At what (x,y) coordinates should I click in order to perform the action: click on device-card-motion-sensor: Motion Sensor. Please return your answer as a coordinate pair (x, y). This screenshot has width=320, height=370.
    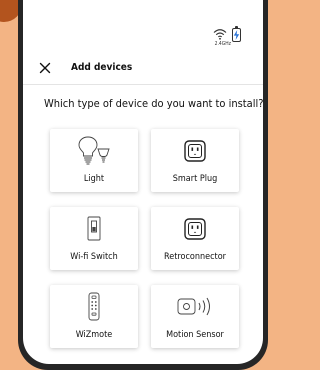
    Looking at the image, I should click on (195, 316).